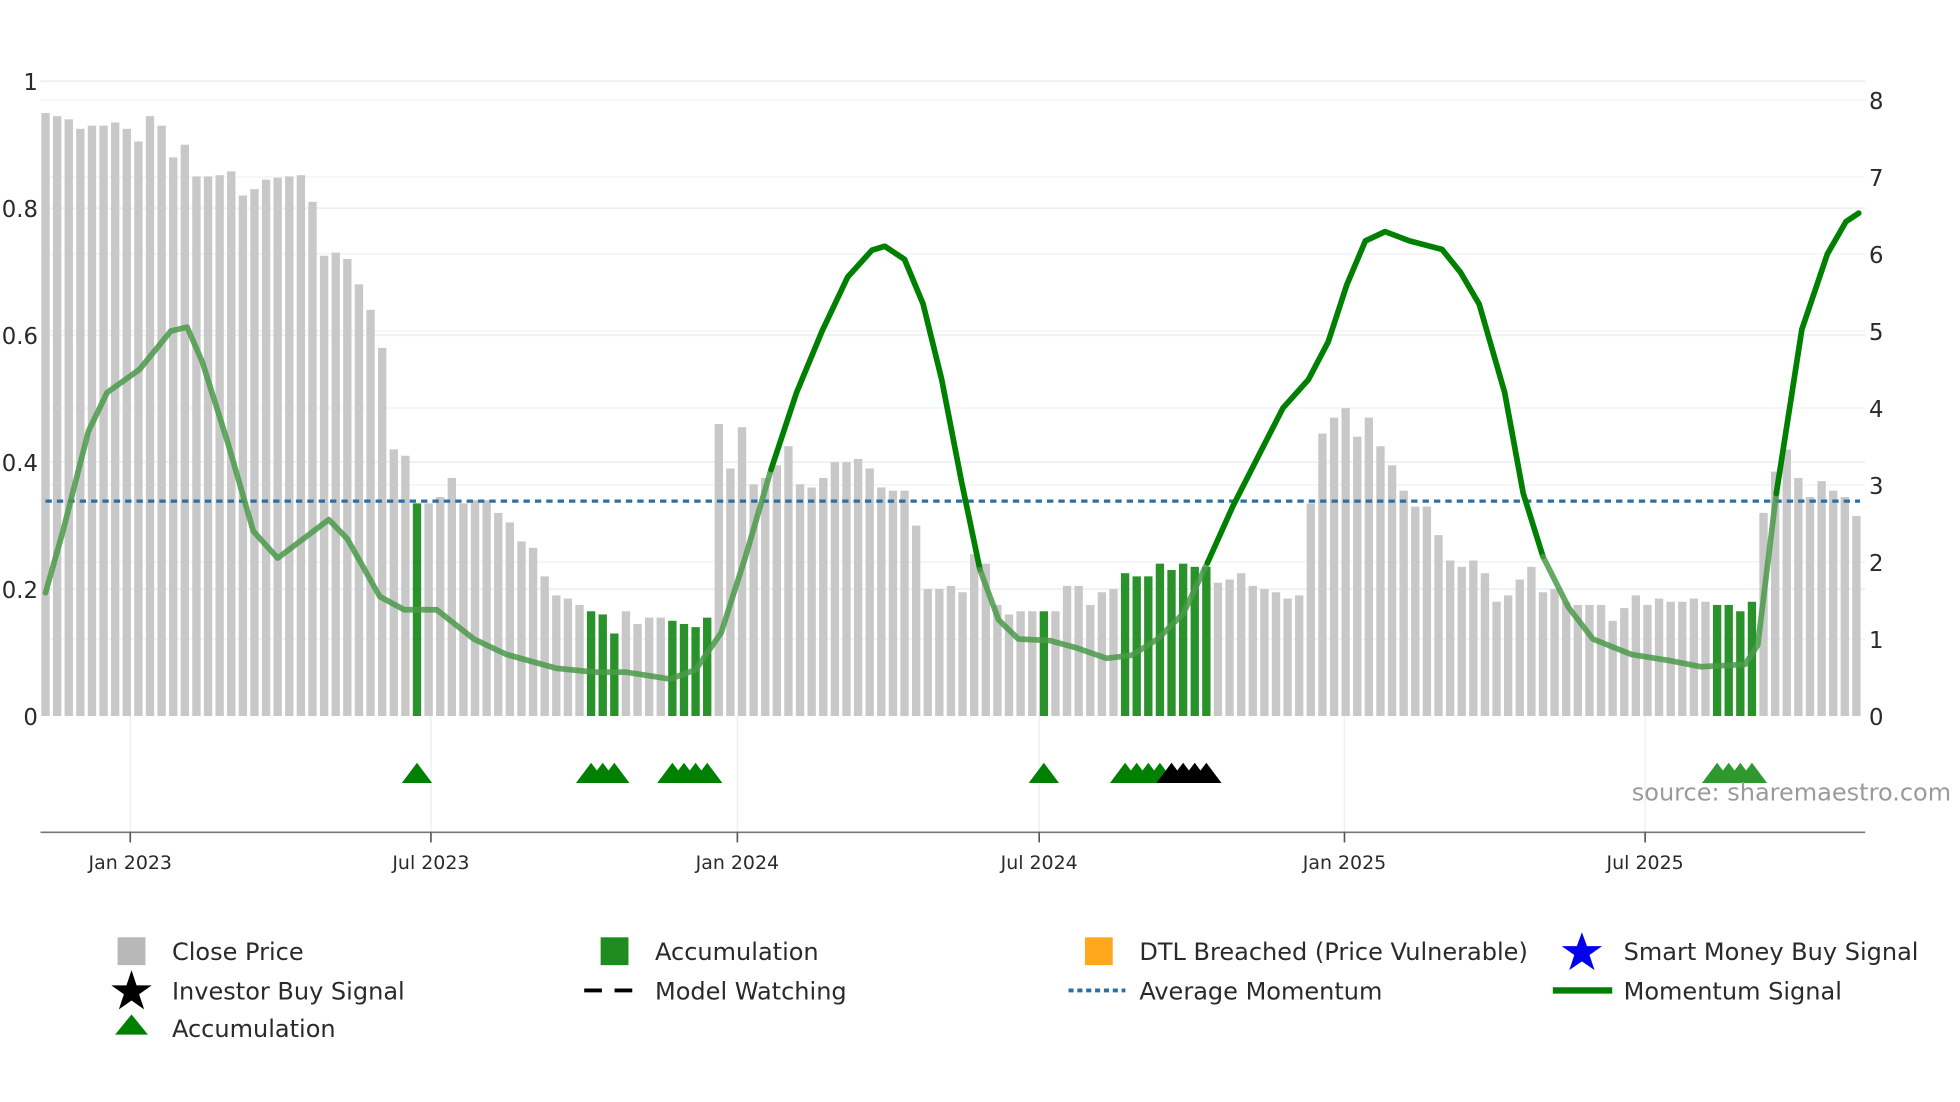 Image resolution: width=1960 pixels, height=1102 pixels. What do you see at coordinates (1876, 641) in the screenshot?
I see `right-y-tick-label: 1` at bounding box center [1876, 641].